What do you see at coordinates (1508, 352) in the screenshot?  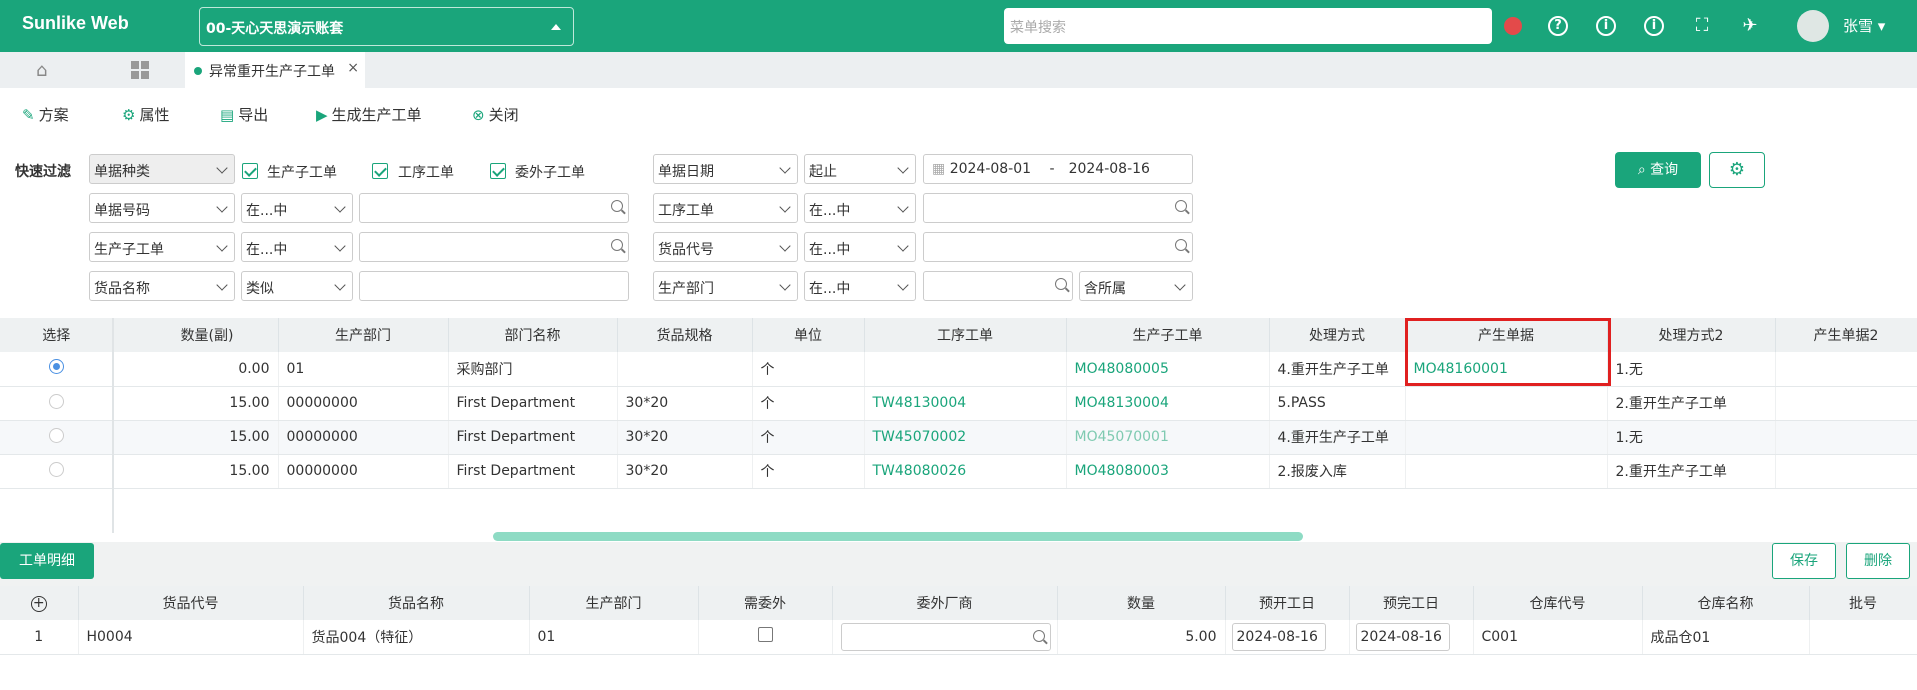 I see `highlight-box` at bounding box center [1508, 352].